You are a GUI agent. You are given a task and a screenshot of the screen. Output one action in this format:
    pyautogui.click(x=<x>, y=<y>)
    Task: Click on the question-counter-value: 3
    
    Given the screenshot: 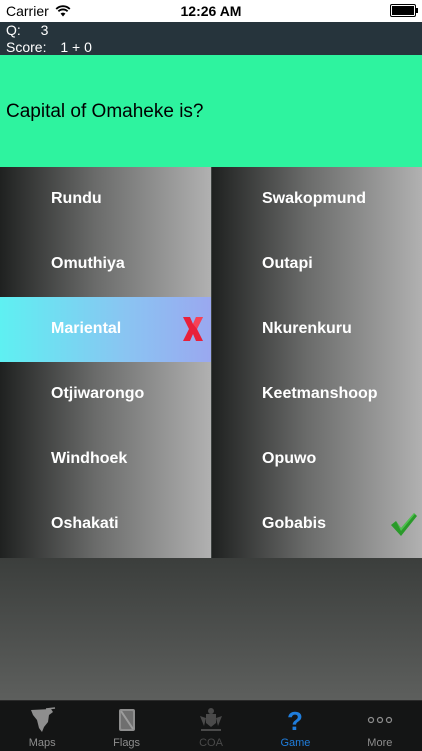 What is the action you would take?
    pyautogui.click(x=44, y=30)
    